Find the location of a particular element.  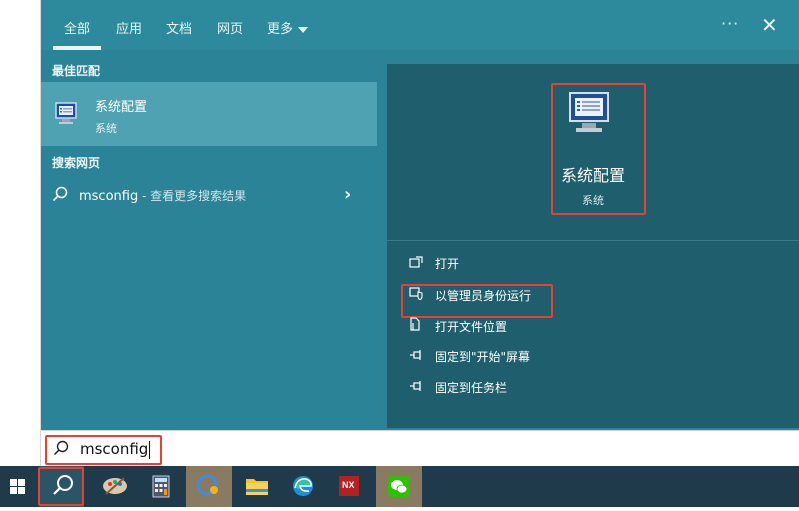

web-search-result: msconfig - 查看更多搜索结果 › is located at coordinates (209, 195).